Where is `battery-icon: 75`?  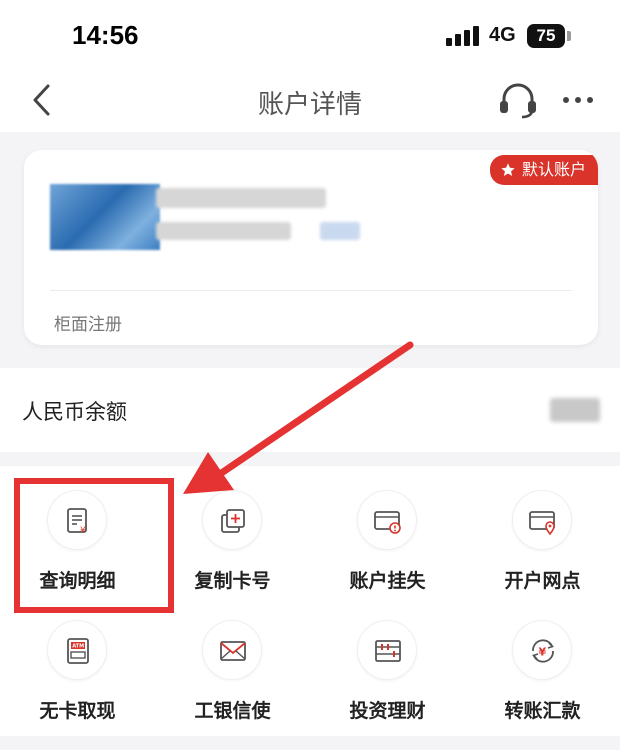 battery-icon: 75 is located at coordinates (546, 36).